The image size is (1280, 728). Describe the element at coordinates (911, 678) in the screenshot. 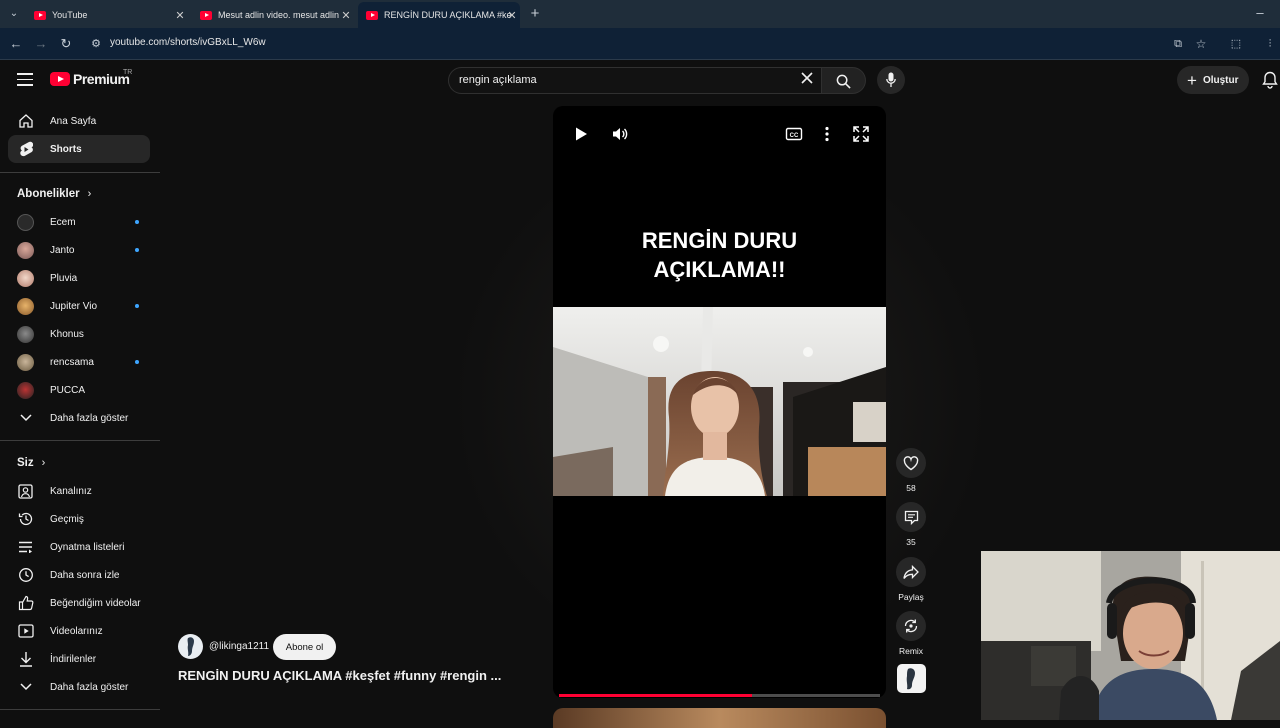

I see `sound-thumbnail` at that location.